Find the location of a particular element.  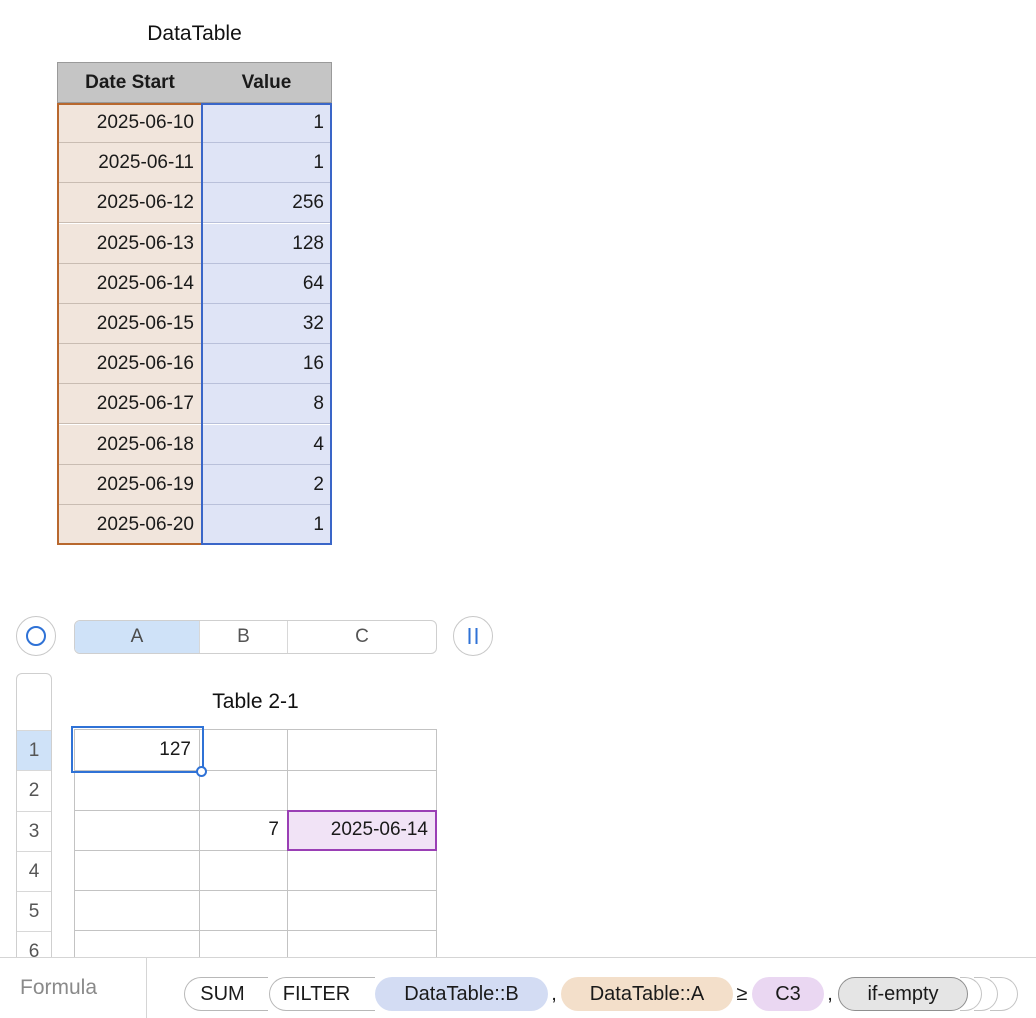

table-select-button is located at coordinates (36, 636).